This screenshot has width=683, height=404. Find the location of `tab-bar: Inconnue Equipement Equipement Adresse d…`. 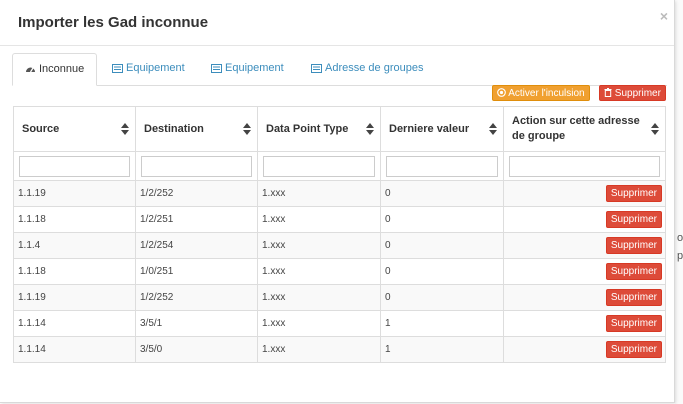

tab-bar: Inconnue Equipement Equipement Adresse d… is located at coordinates (339, 69).